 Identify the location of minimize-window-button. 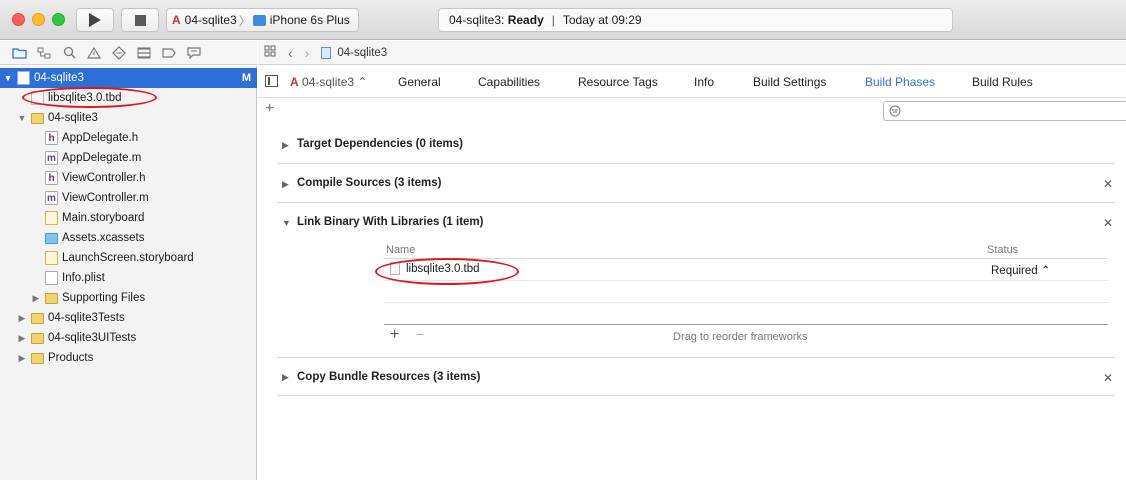
(38, 19).